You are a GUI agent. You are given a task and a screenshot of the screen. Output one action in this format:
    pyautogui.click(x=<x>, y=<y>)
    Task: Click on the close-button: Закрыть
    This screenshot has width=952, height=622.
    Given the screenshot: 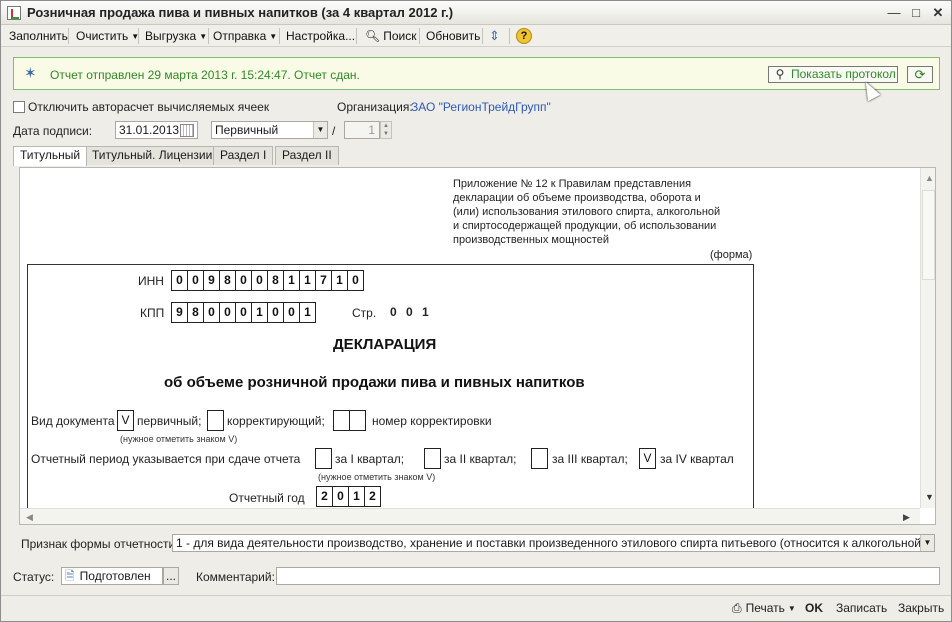 What is the action you would take?
    pyautogui.click(x=921, y=608)
    